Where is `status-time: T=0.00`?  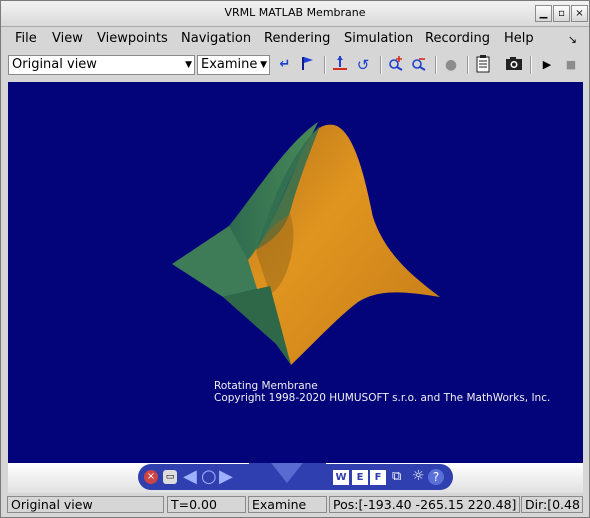
status-time: T=0.00 is located at coordinates (206, 504).